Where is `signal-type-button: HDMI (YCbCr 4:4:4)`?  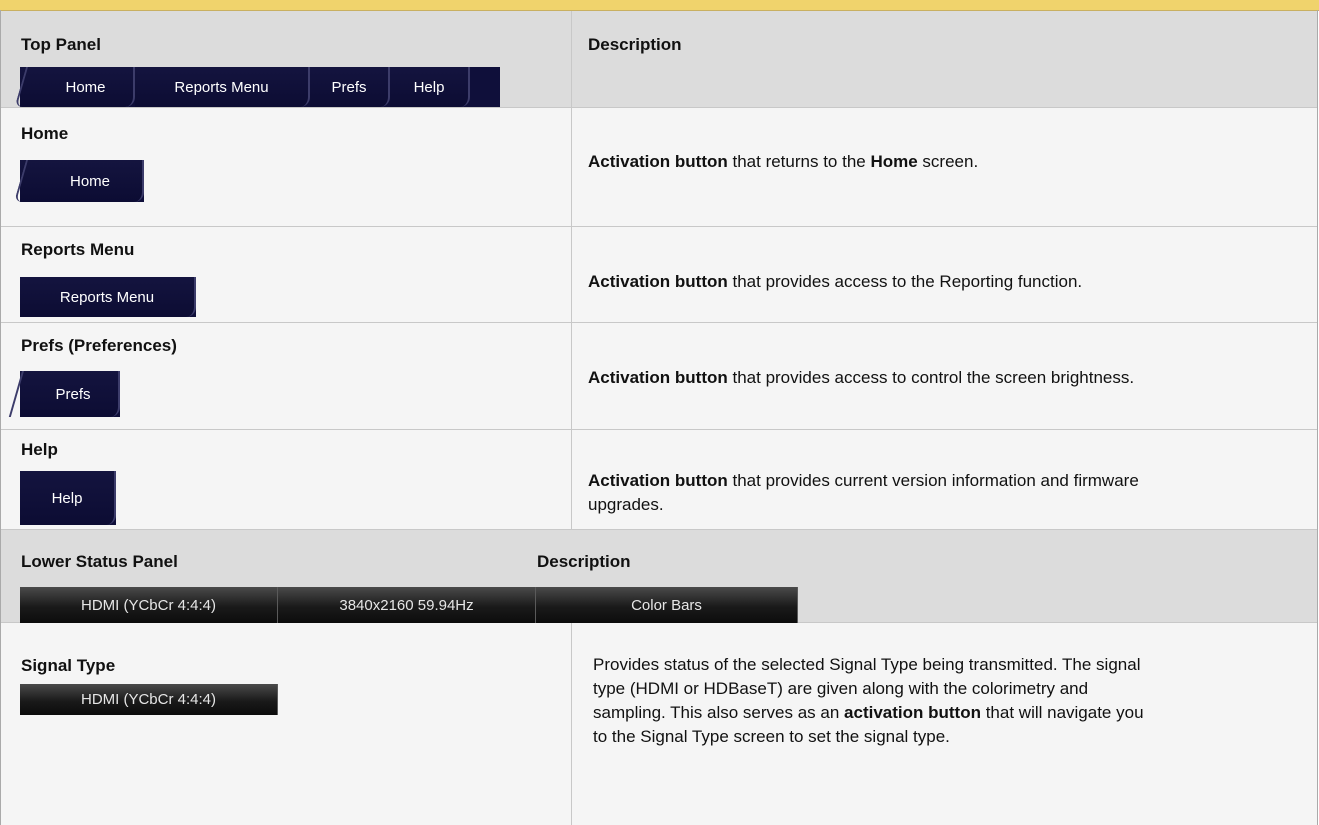
signal-type-button: HDMI (YCbCr 4:4:4) is located at coordinates (149, 699).